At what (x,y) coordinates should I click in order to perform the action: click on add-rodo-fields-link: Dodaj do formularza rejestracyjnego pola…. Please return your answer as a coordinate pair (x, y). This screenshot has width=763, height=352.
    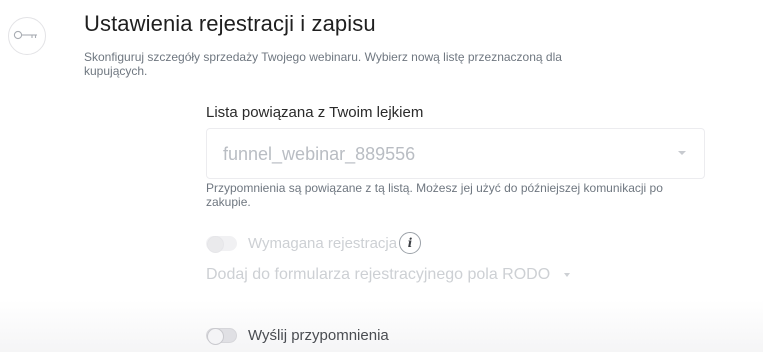
    Looking at the image, I should click on (378, 275).